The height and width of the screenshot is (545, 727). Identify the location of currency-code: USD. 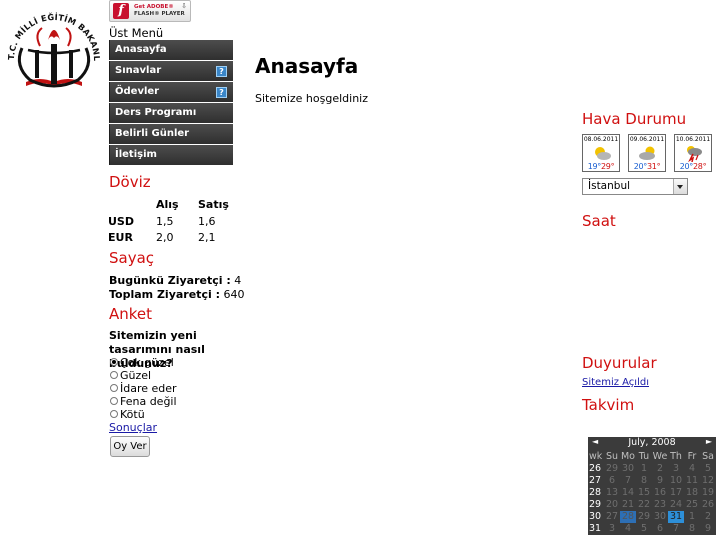
(121, 221).